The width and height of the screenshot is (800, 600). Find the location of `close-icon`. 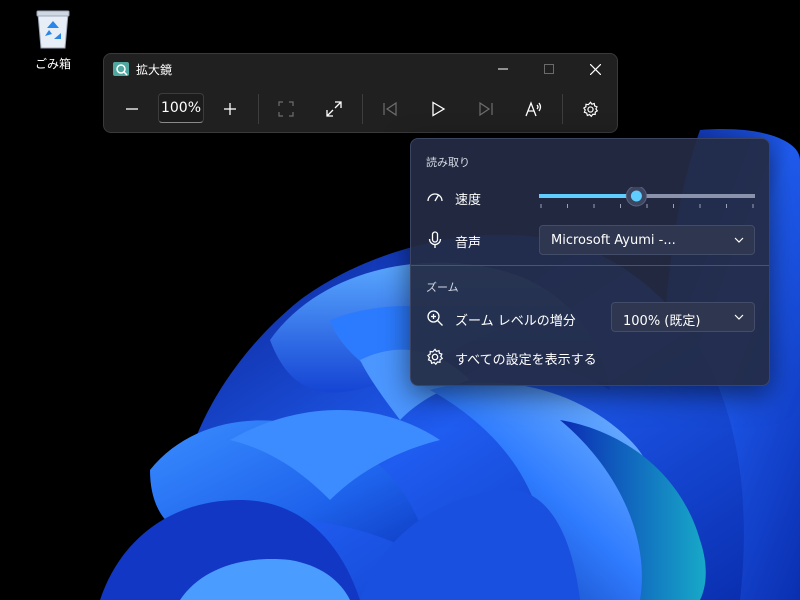

close-icon is located at coordinates (595, 69).